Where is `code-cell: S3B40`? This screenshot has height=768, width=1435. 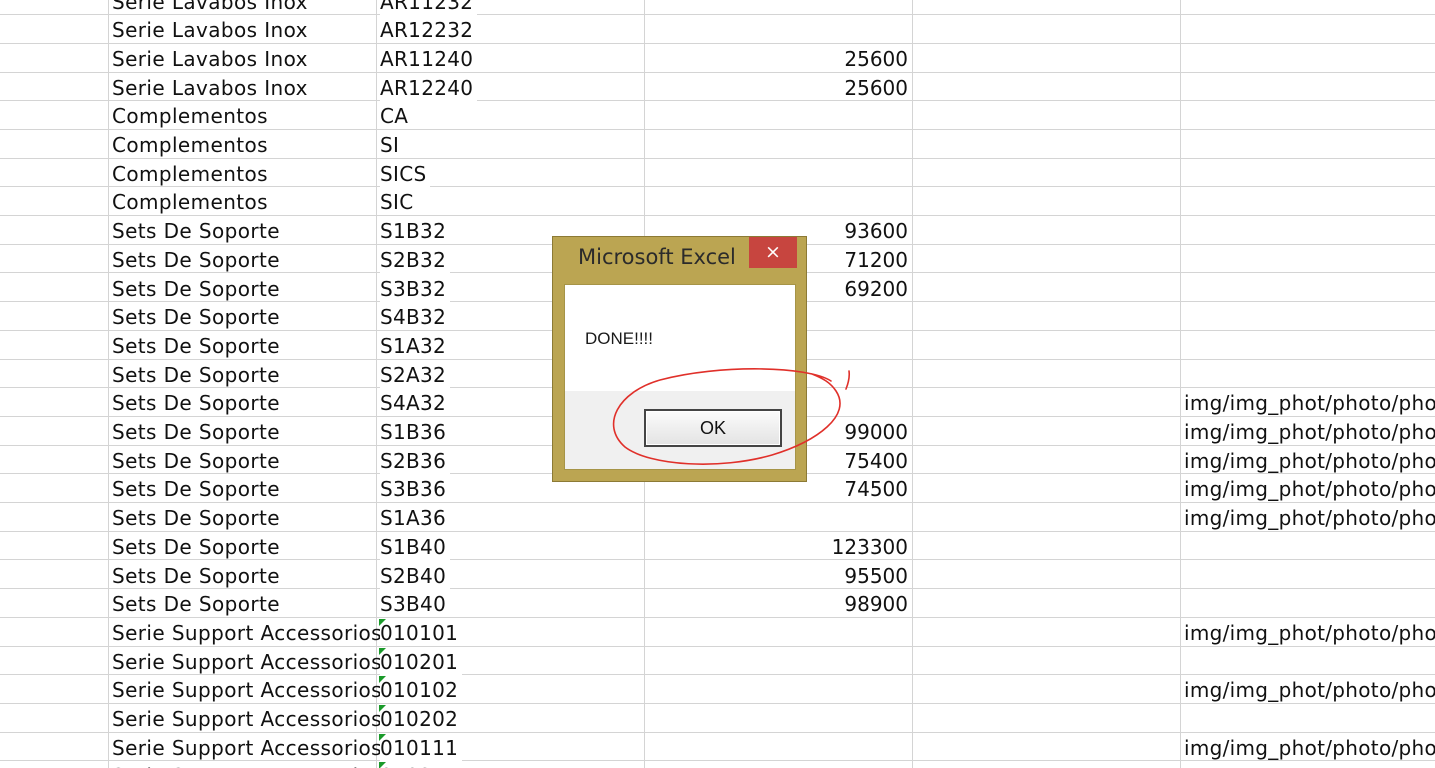
code-cell: S3B40 is located at coordinates (415, 603).